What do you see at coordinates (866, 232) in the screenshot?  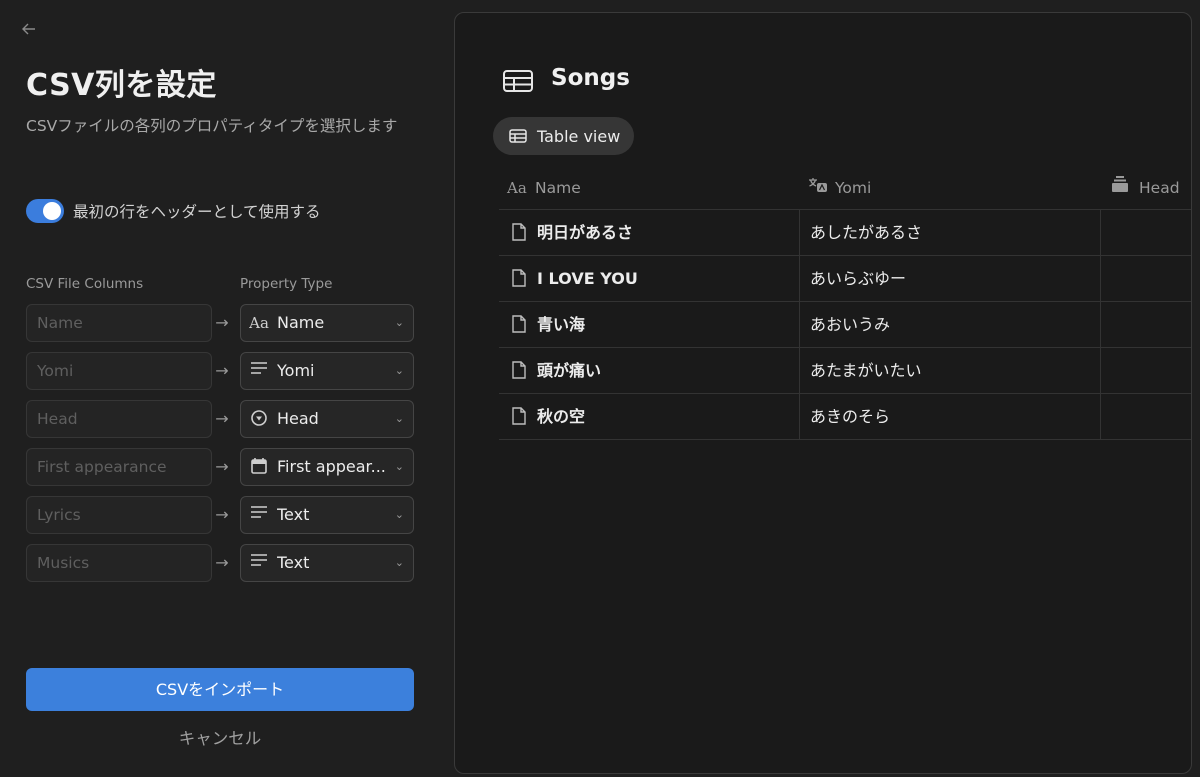 I see `yomi-cell: あしたがあるさ` at bounding box center [866, 232].